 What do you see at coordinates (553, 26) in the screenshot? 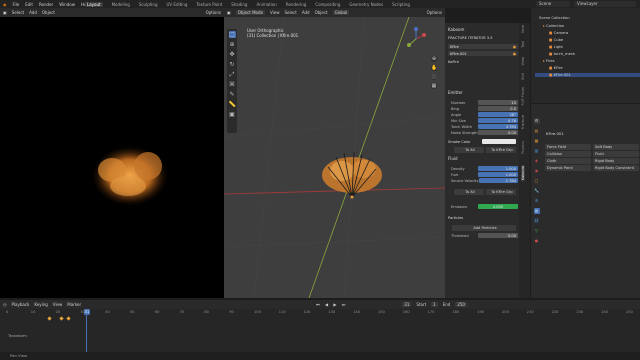
I see `outliner-item-collection: ▸ Collection` at bounding box center [553, 26].